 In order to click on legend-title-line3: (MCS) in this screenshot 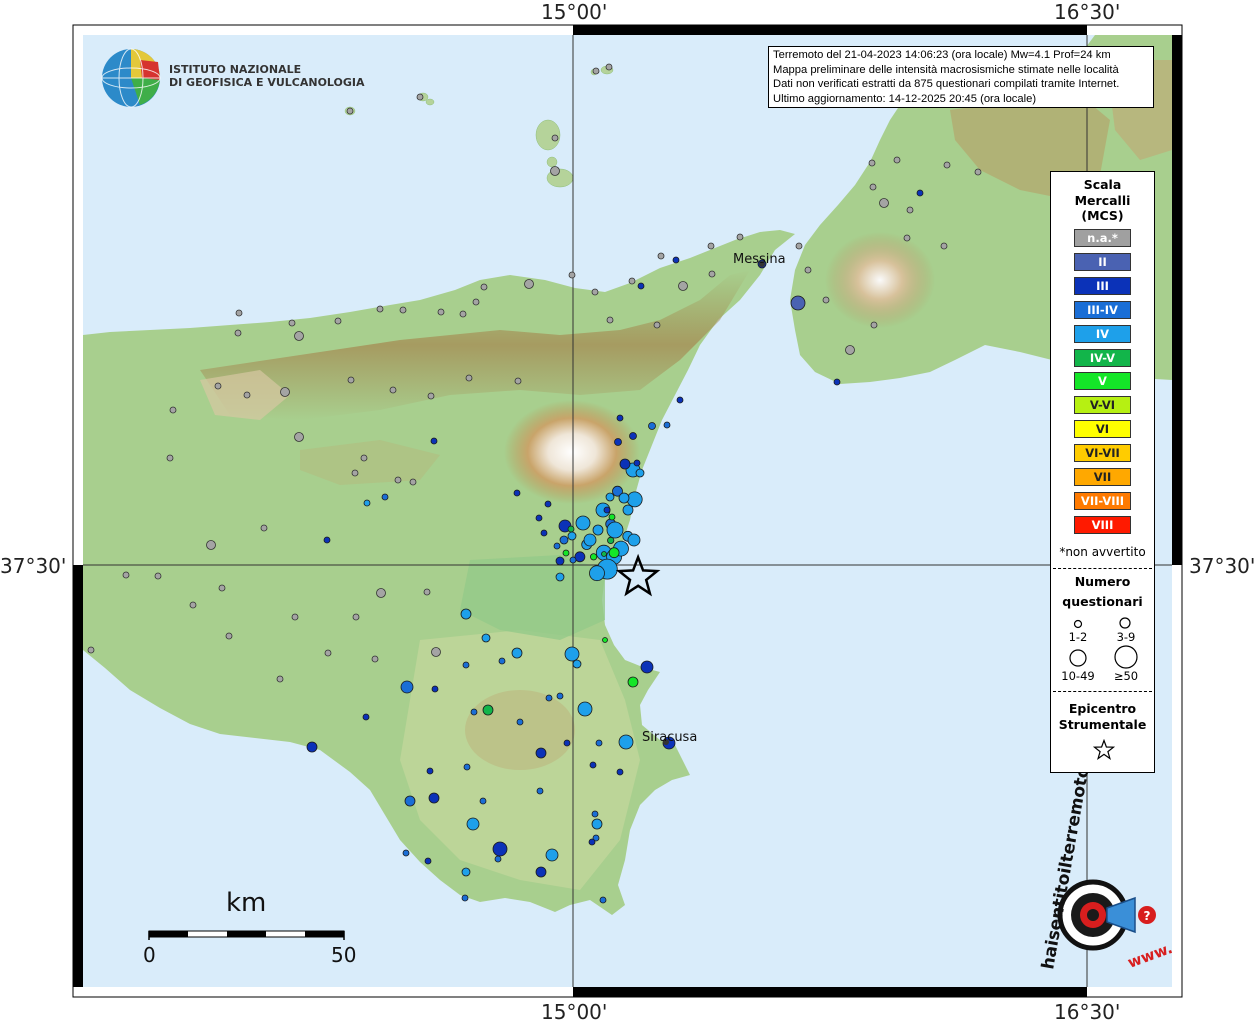, I will do `click(1102, 215)`.